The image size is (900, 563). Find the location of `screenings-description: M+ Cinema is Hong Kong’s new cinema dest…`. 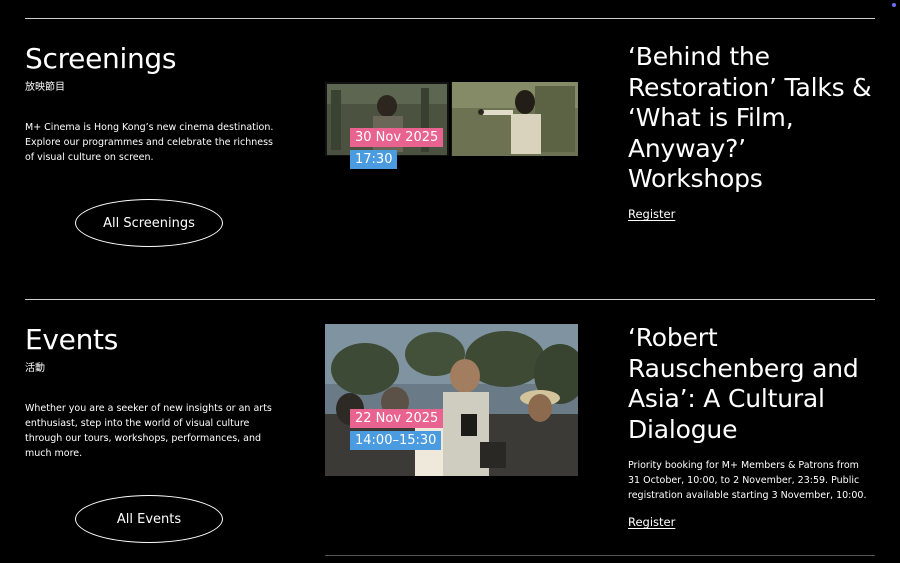

screenings-description: M+ Cinema is Hong Kong’s new cinema dest… is located at coordinates (149, 142).